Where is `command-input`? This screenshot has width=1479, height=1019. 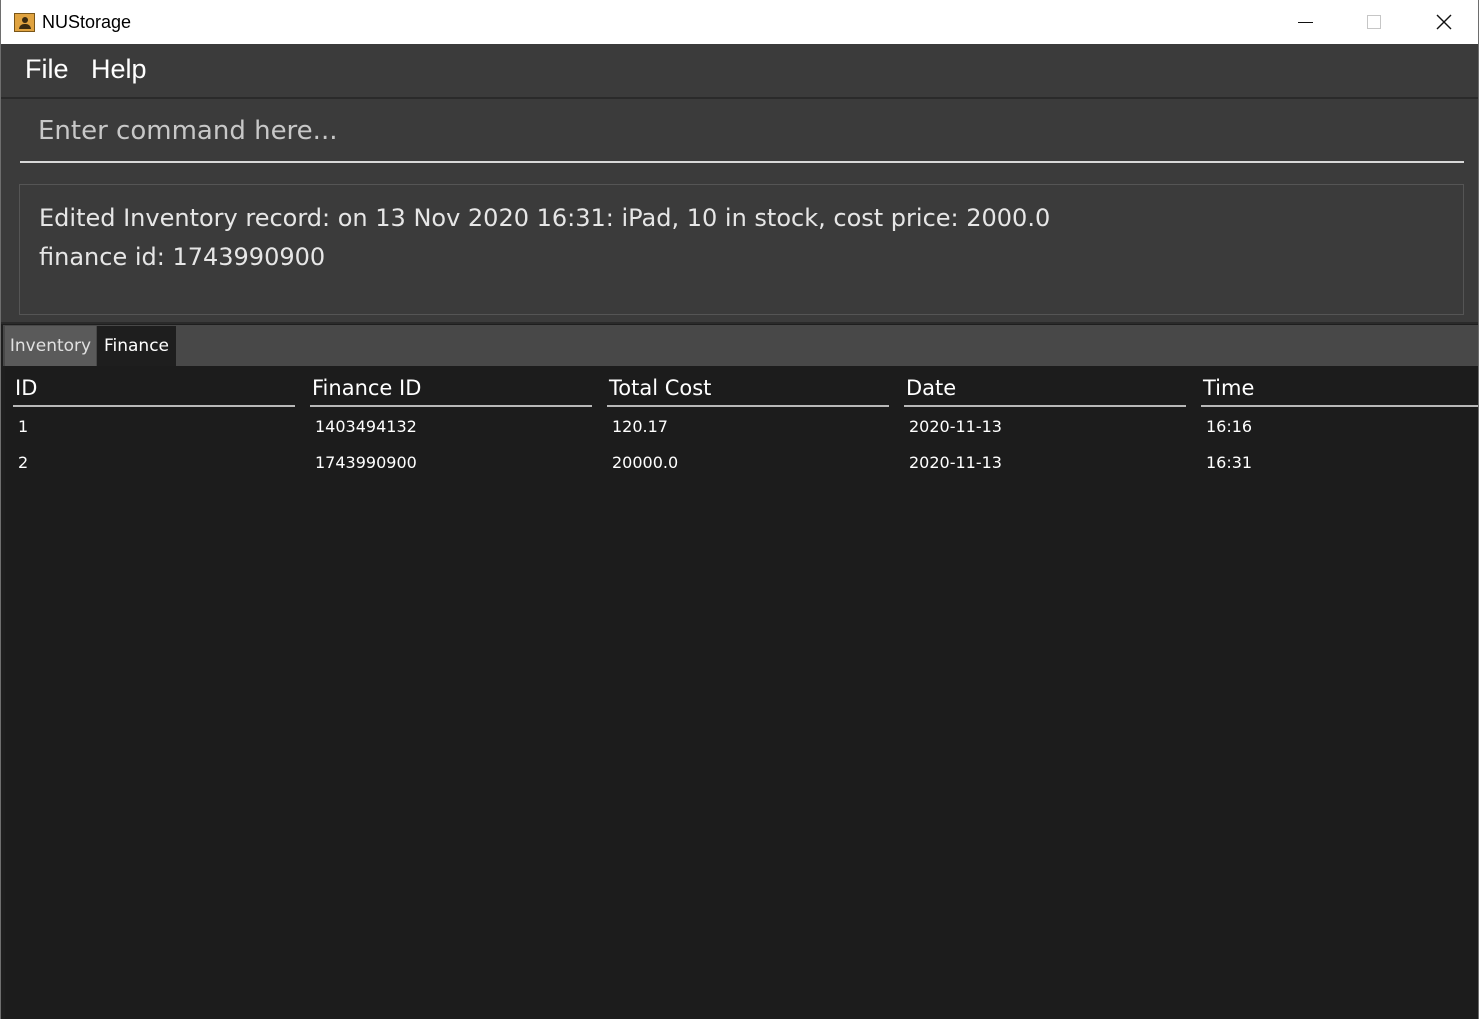
command-input is located at coordinates (742, 132).